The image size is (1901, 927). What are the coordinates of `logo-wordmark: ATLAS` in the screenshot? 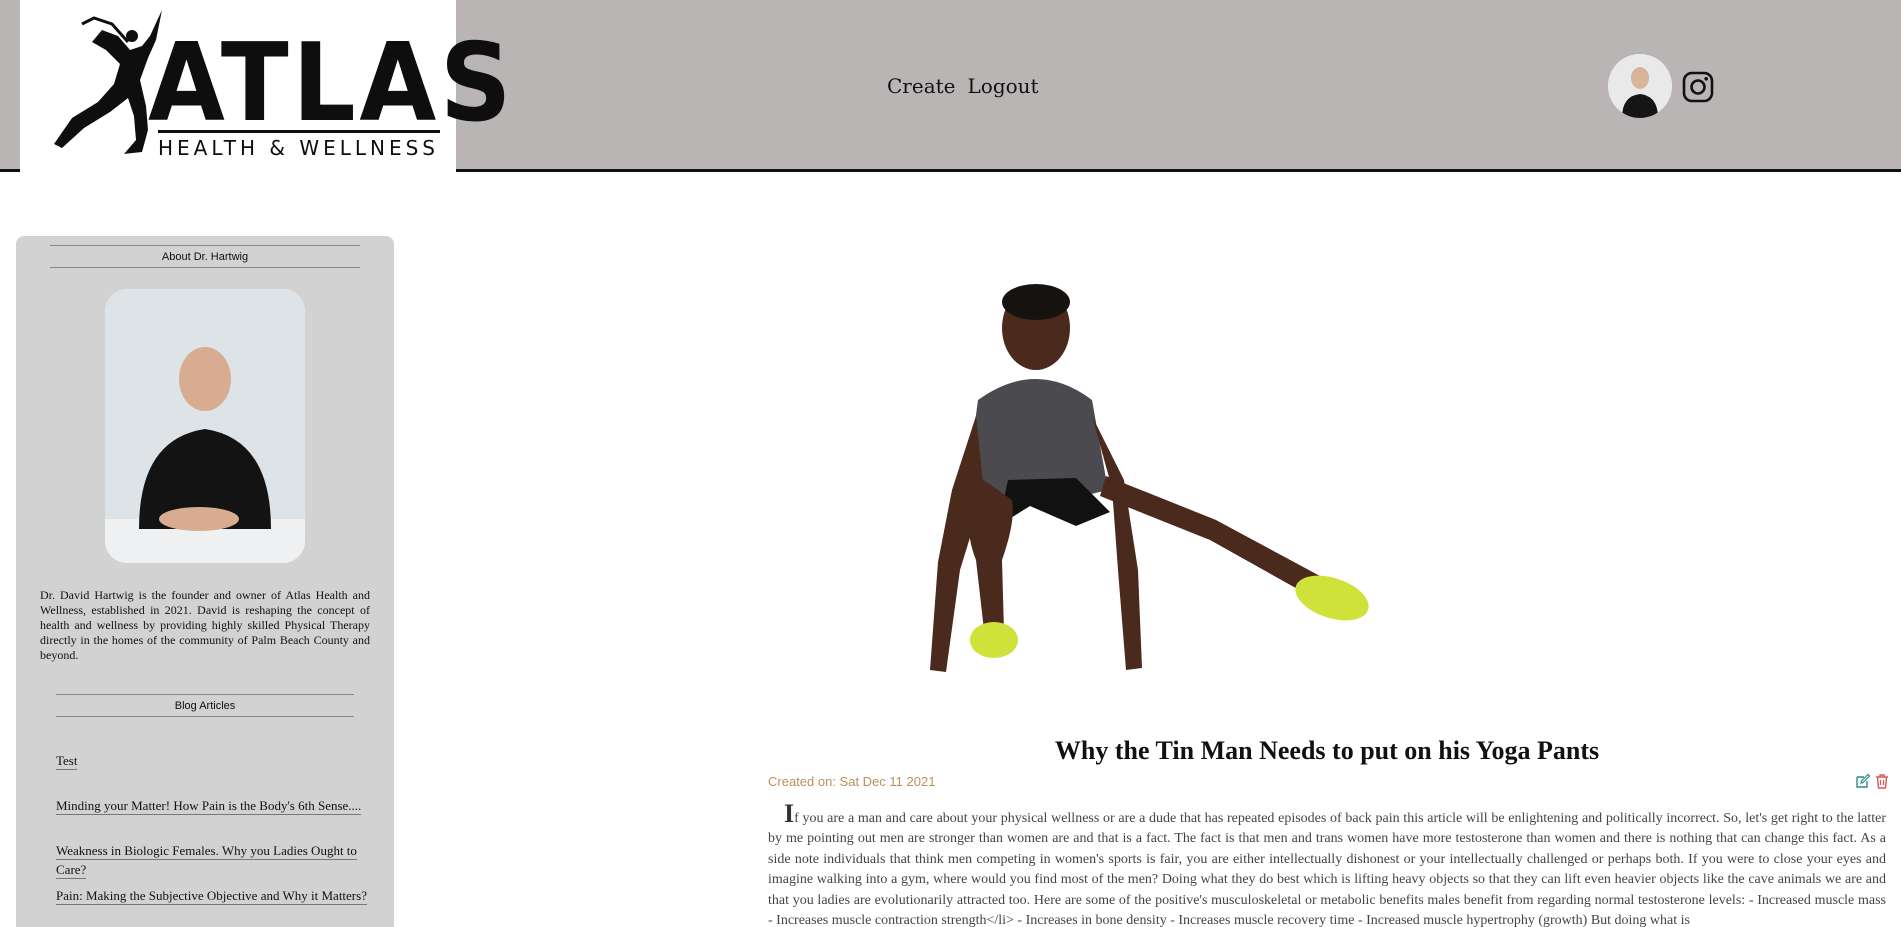 It's located at (332, 83).